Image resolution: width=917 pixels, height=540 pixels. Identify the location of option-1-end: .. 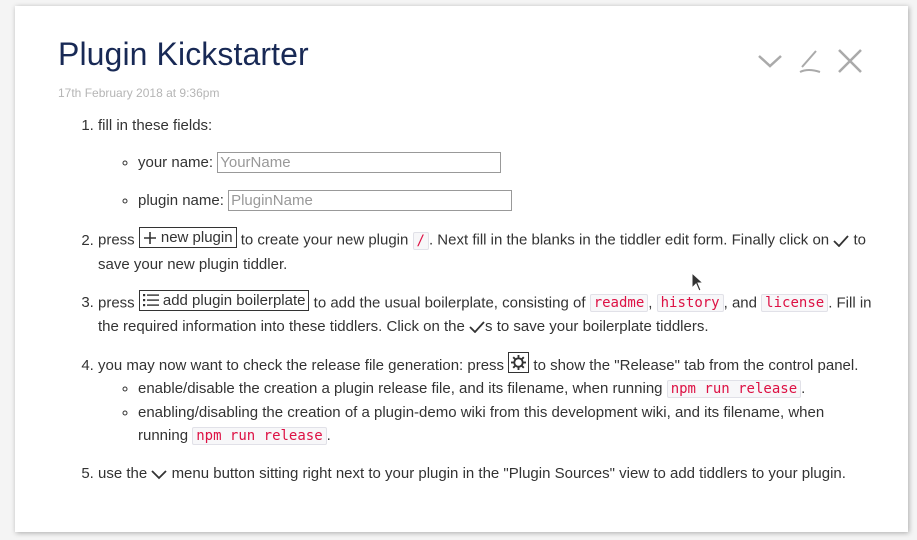
(803, 388).